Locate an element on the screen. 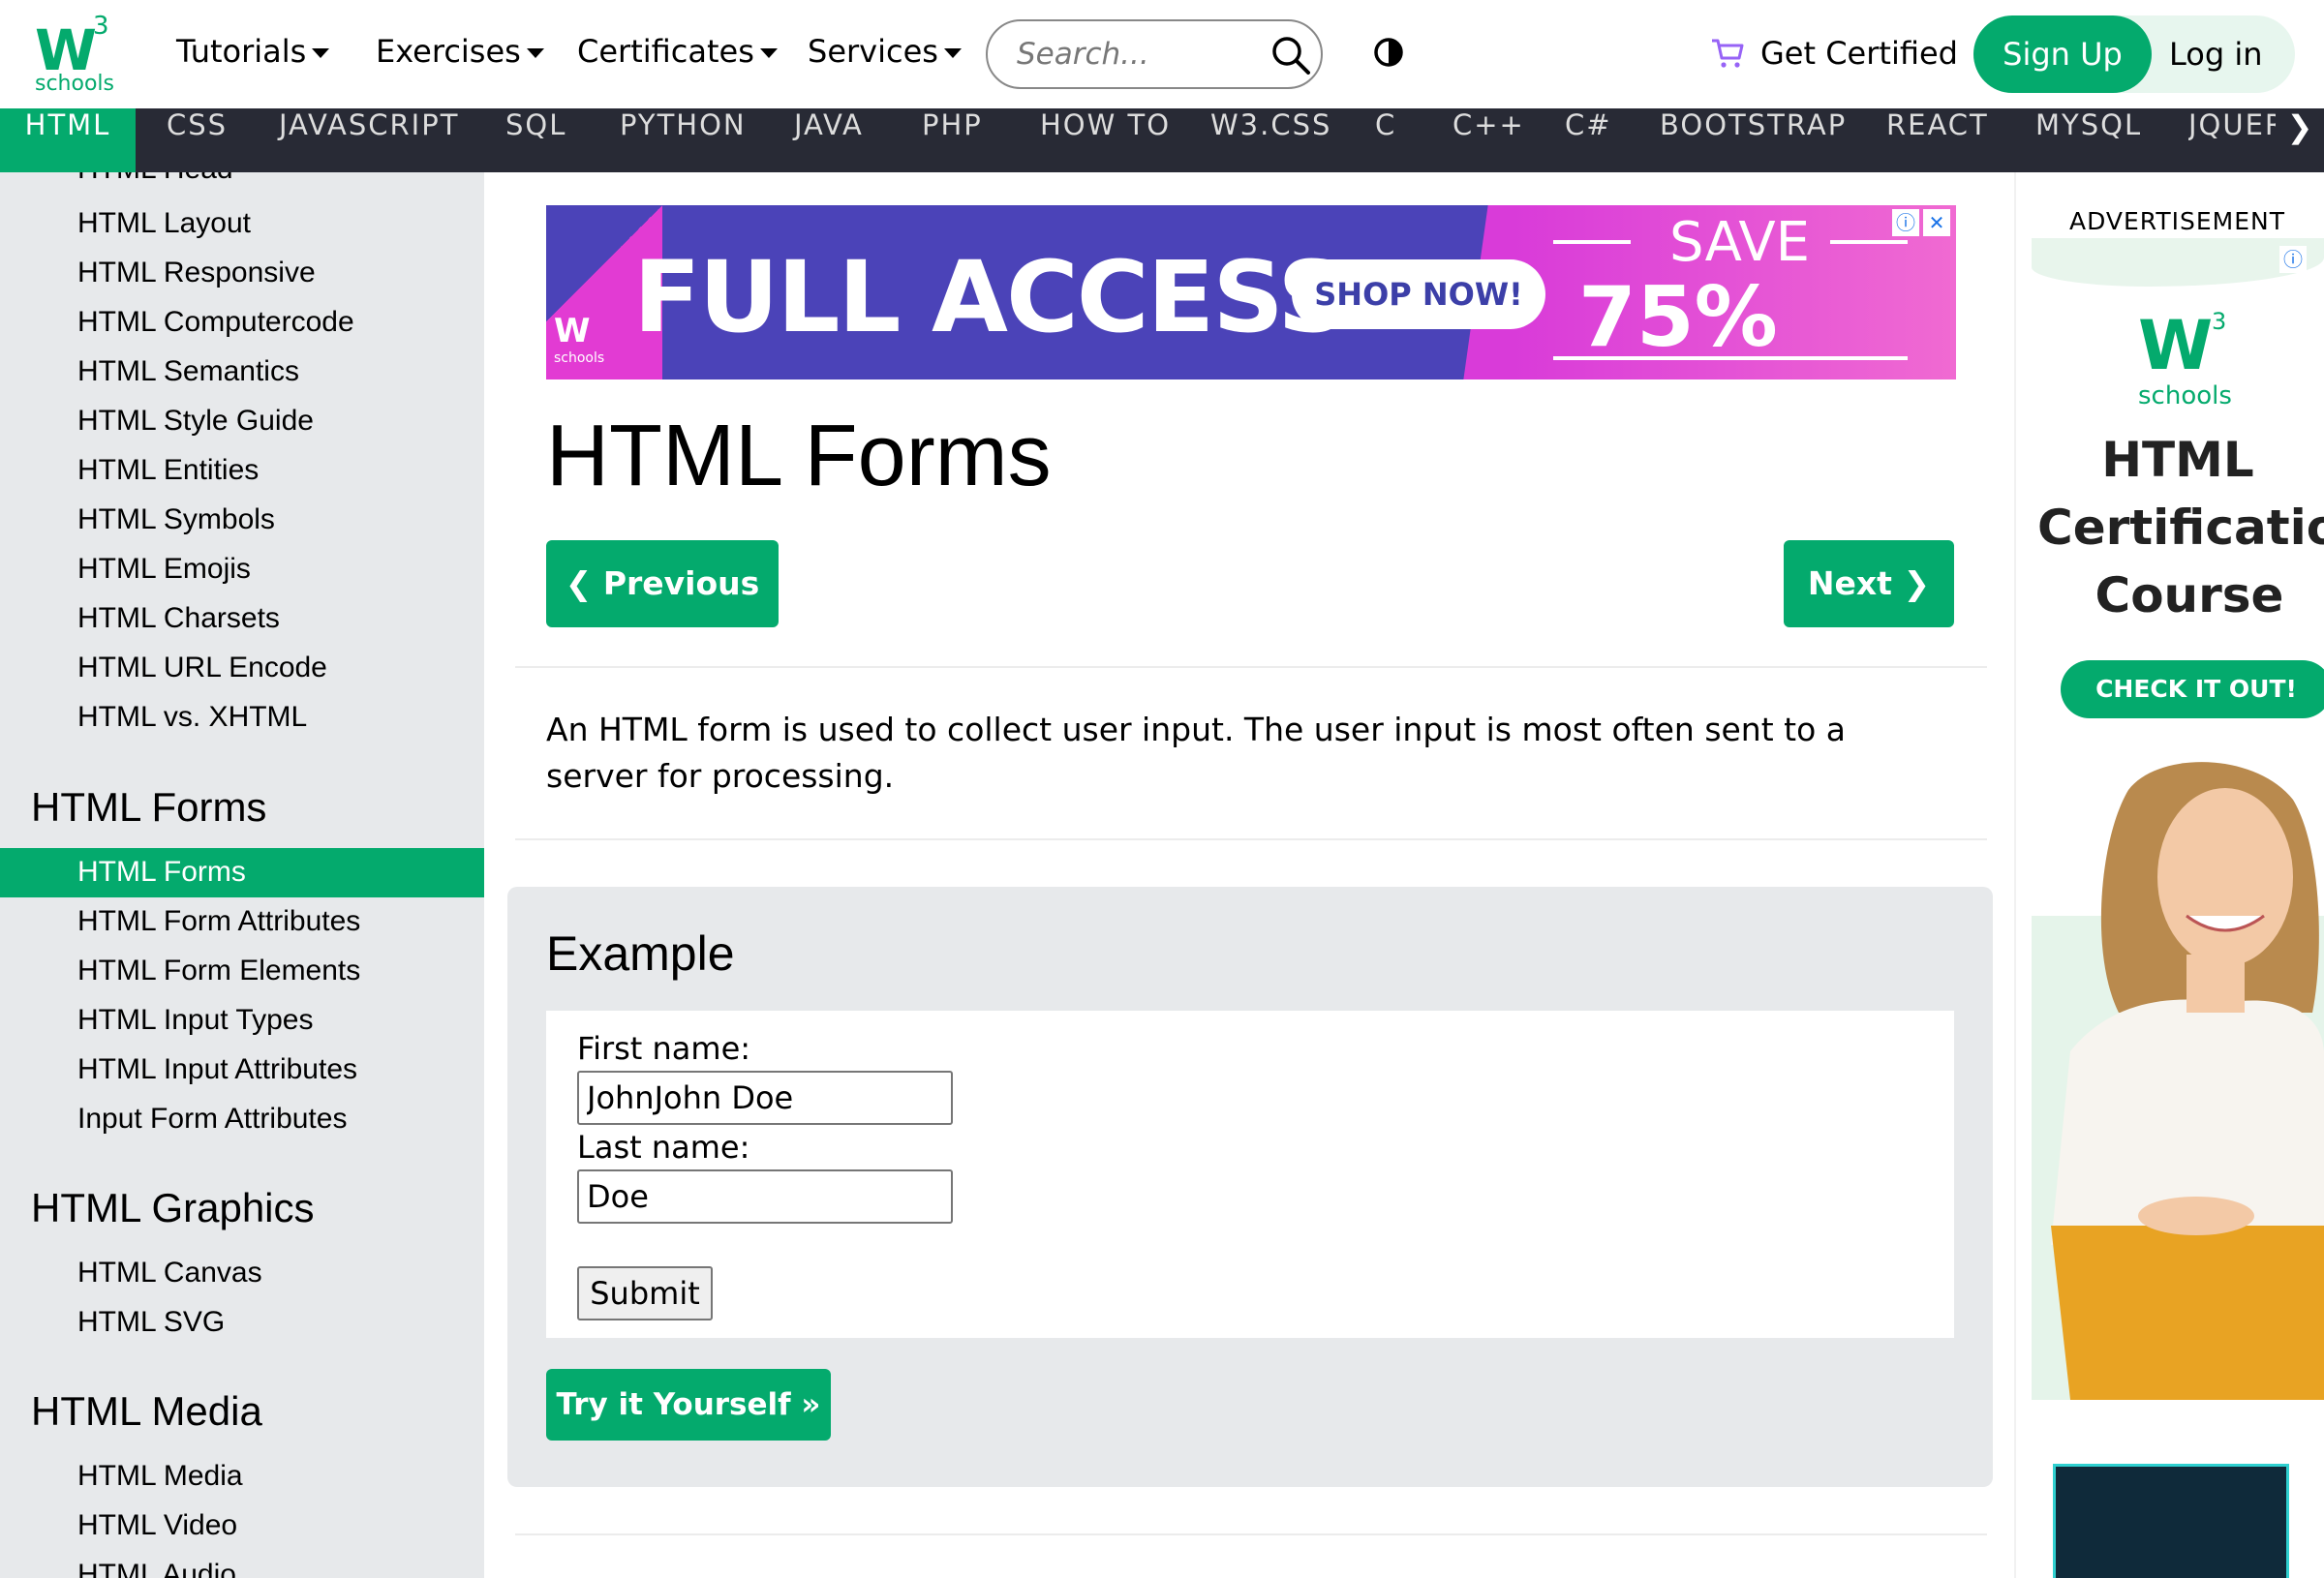  contrast-toggle-icon is located at coordinates (1389, 52).